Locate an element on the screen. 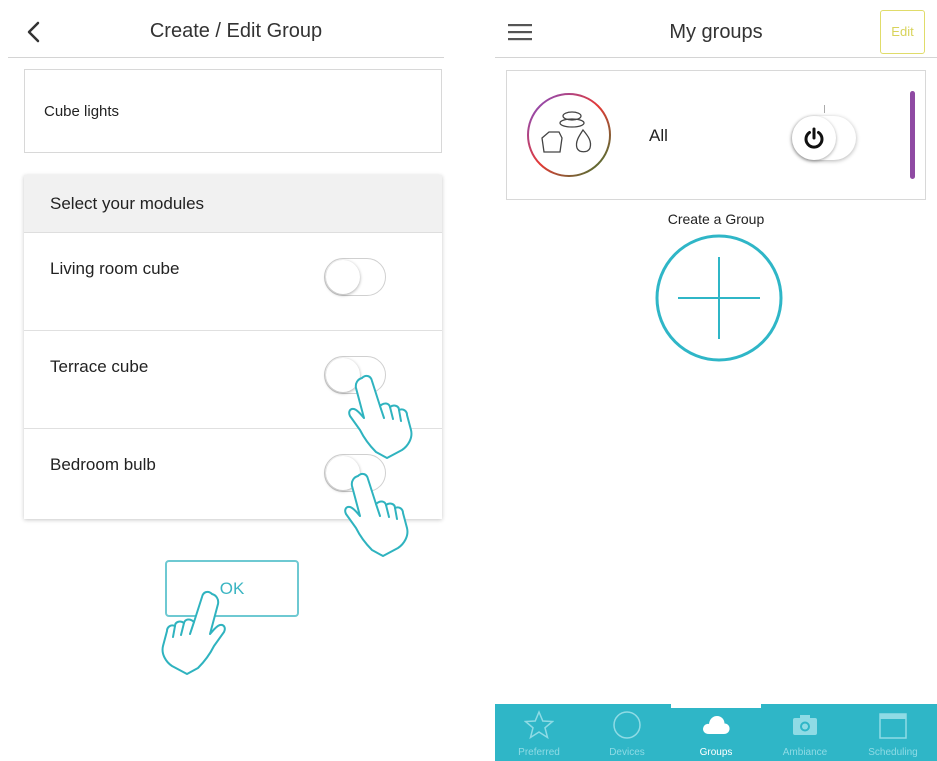  tab-label: Devices is located at coordinates (627, 752).